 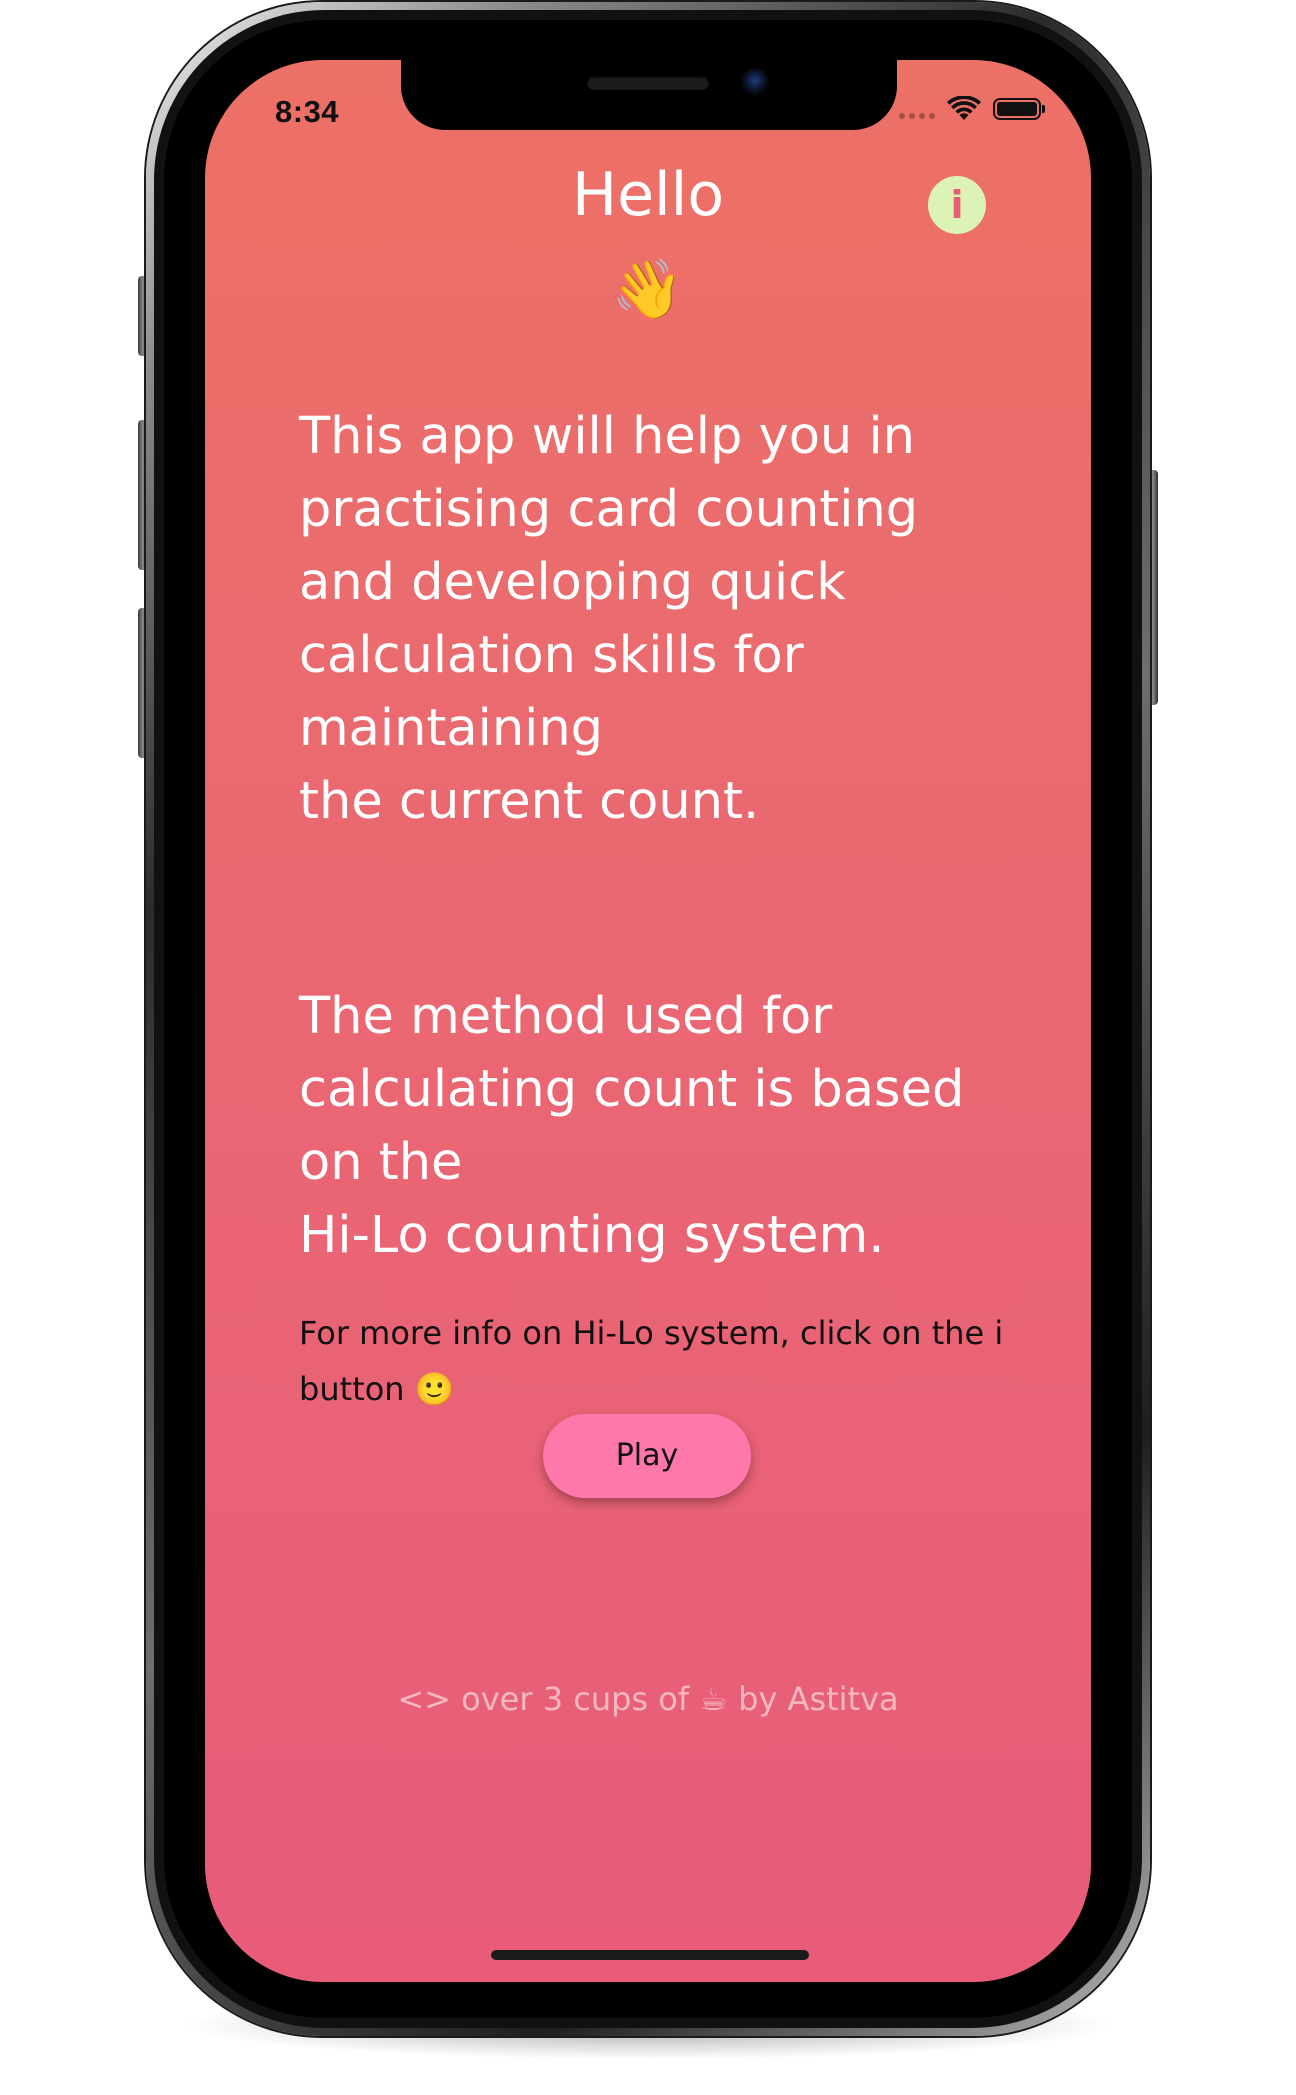 What do you see at coordinates (755, 82) in the screenshot?
I see `front-camera` at bounding box center [755, 82].